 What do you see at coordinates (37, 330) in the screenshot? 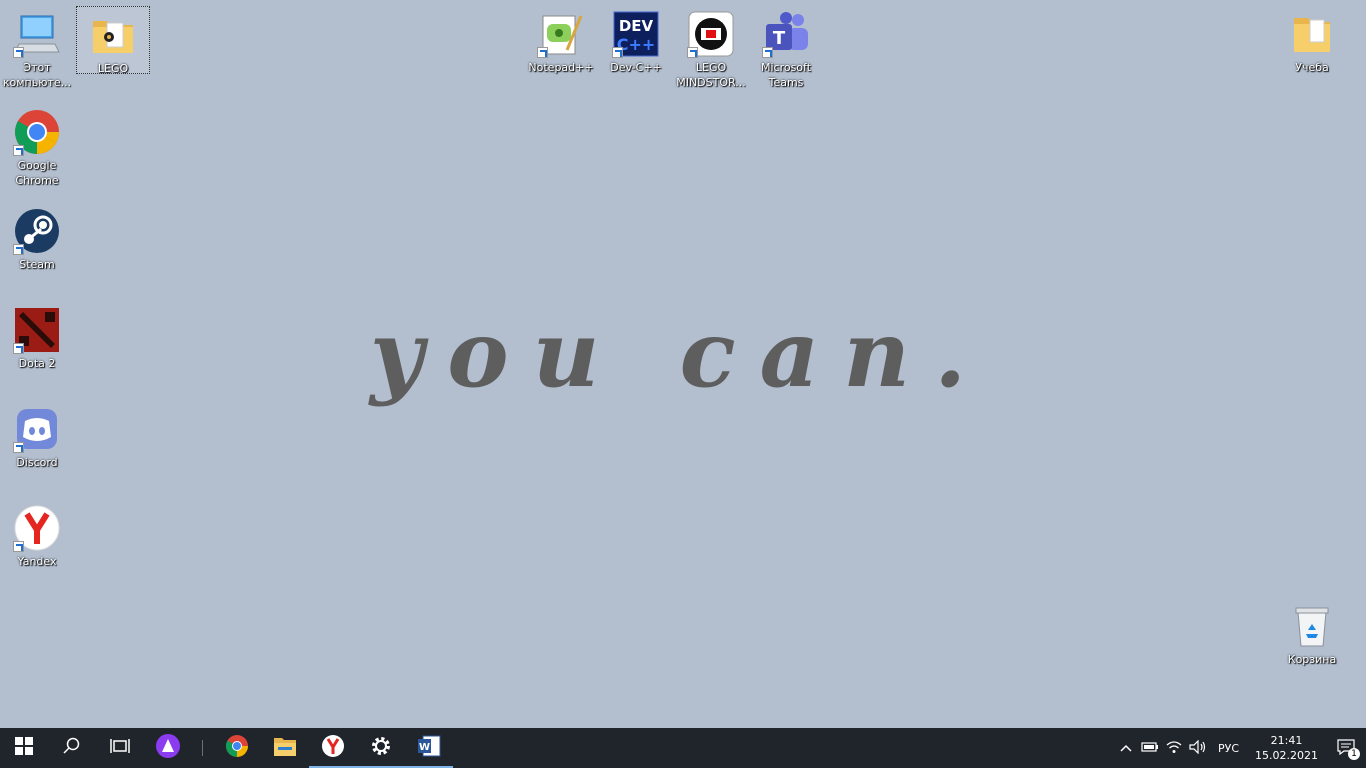
I see `dota2-icon` at bounding box center [37, 330].